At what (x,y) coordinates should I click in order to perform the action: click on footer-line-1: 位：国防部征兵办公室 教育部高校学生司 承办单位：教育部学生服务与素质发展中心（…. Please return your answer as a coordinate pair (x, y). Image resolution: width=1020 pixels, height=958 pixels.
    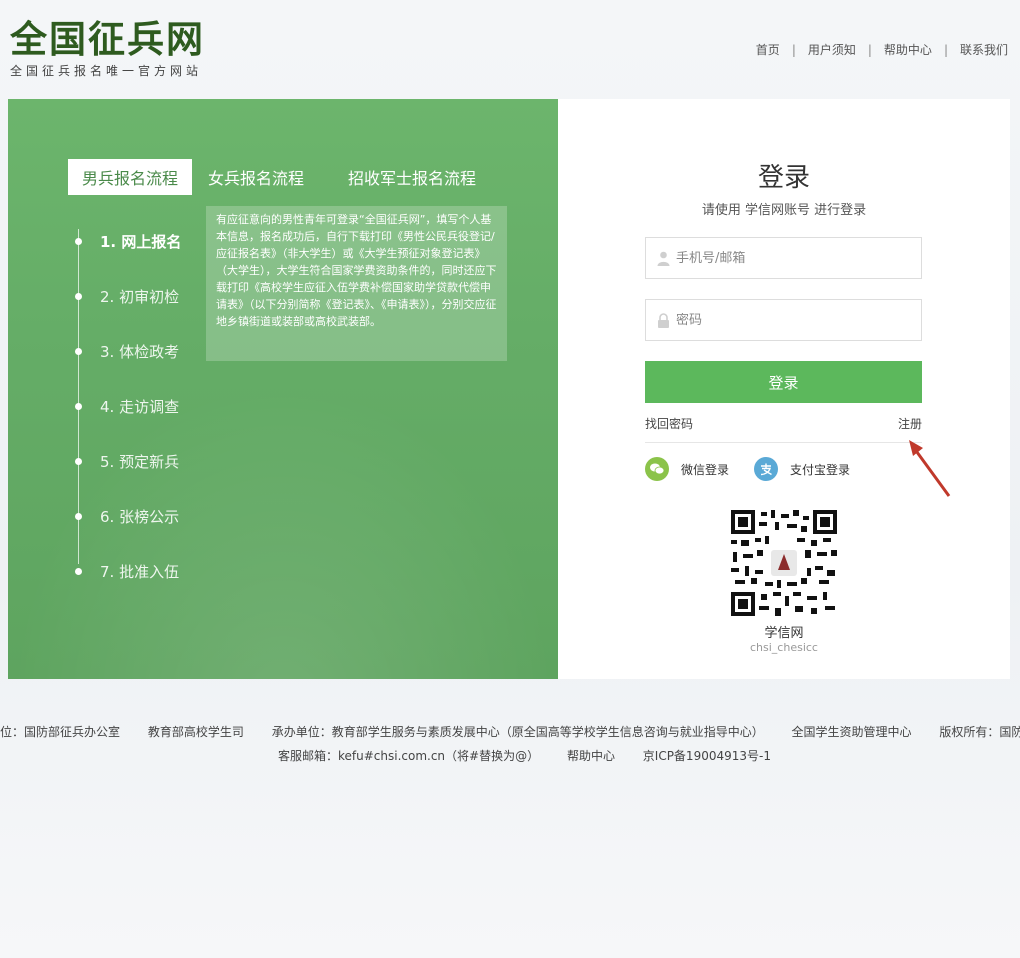
    Looking at the image, I should click on (510, 731).